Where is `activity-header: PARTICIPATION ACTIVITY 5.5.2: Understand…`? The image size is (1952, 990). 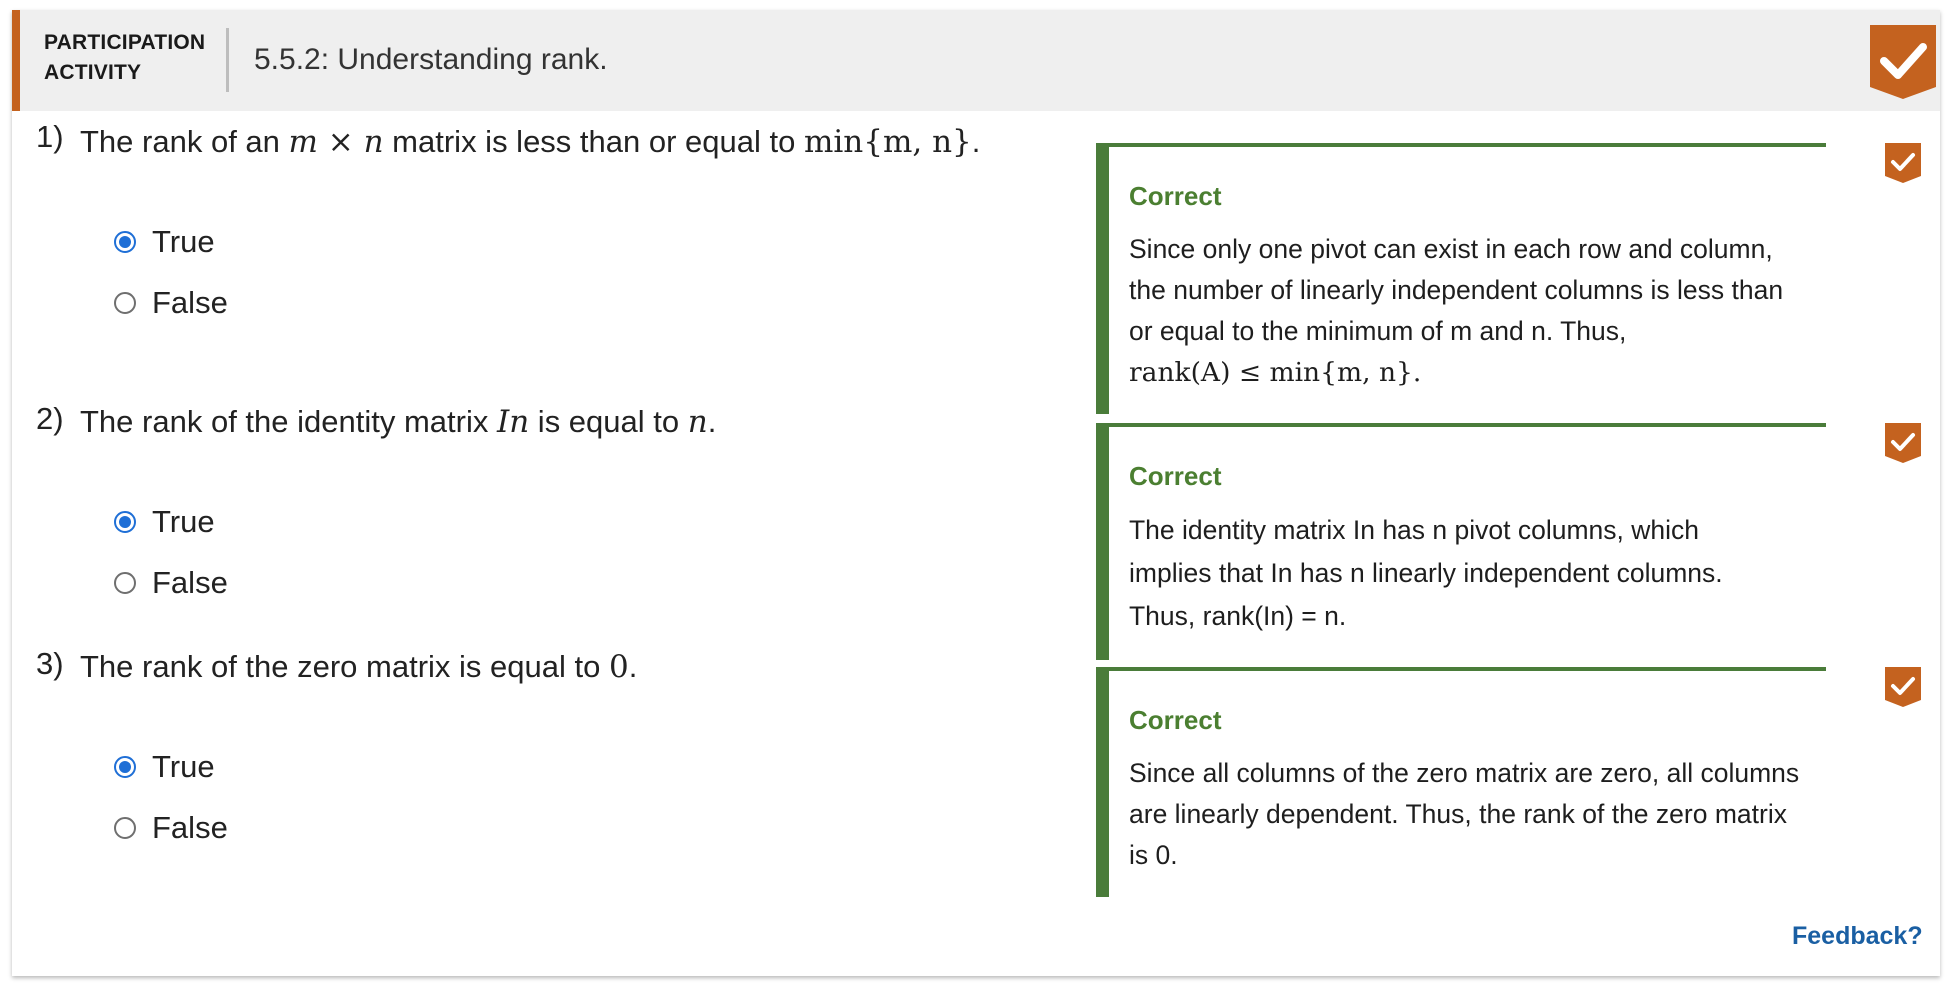
activity-header: PARTICIPATION ACTIVITY 5.5.2: Understand… is located at coordinates (976, 60).